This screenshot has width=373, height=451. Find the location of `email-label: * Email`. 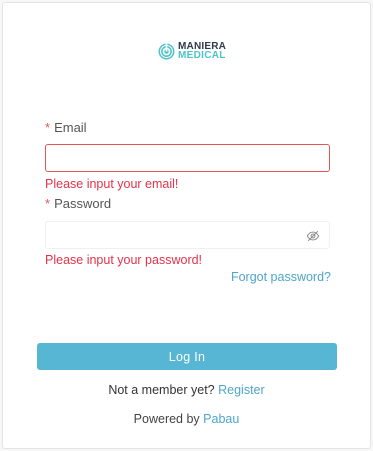

email-label: * Email is located at coordinates (66, 127).